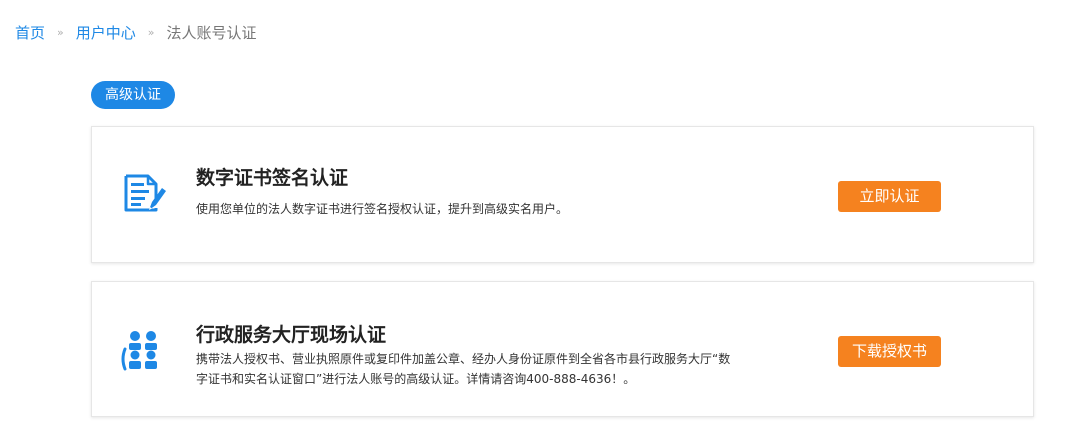 The height and width of the screenshot is (439, 1080). I want to click on breadcrumb-current: 法人账号认证, so click(211, 33).